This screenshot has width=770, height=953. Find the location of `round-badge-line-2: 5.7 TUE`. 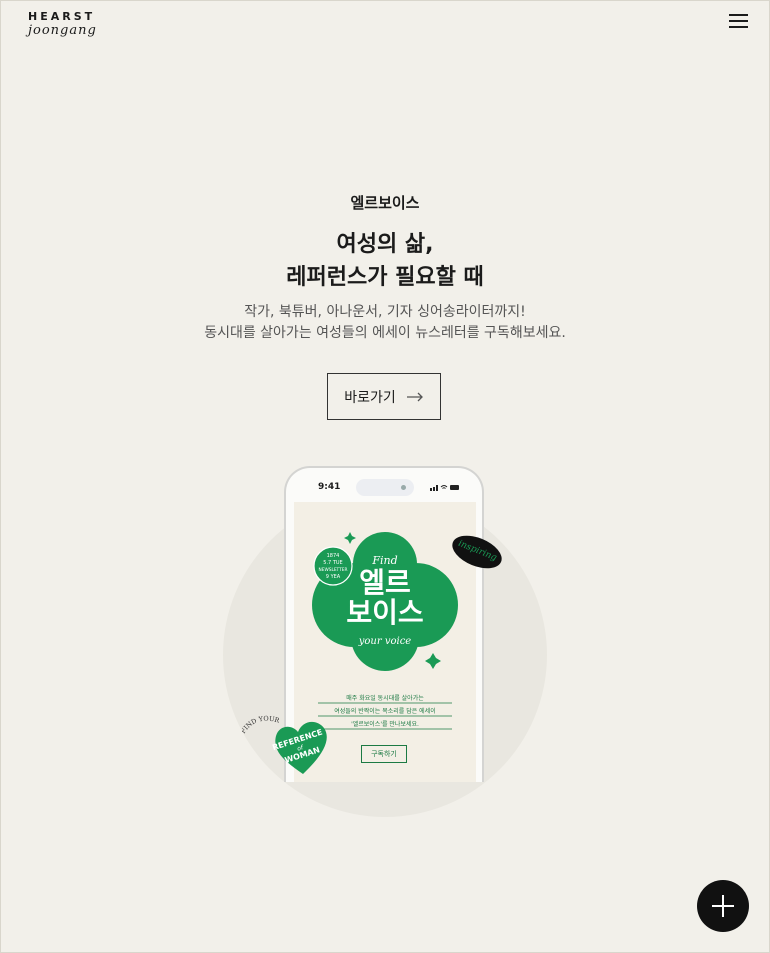

round-badge-line-2: 5.7 TUE is located at coordinates (332, 563).